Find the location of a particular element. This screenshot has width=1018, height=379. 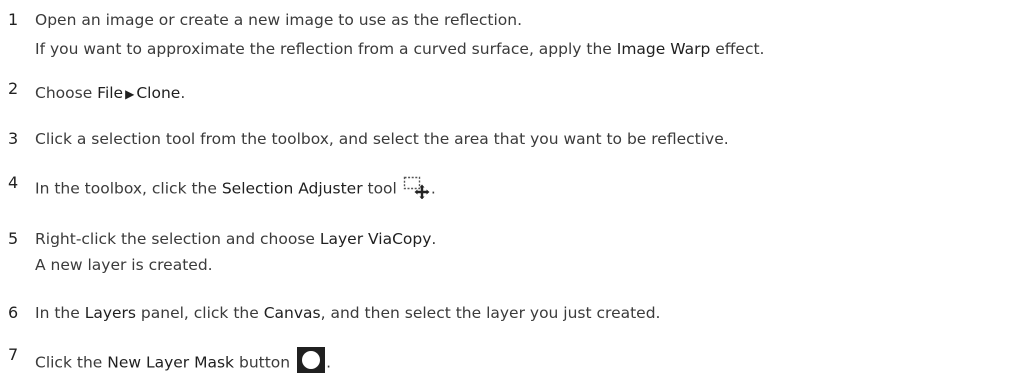

step-number: 2 is located at coordinates (13, 88).